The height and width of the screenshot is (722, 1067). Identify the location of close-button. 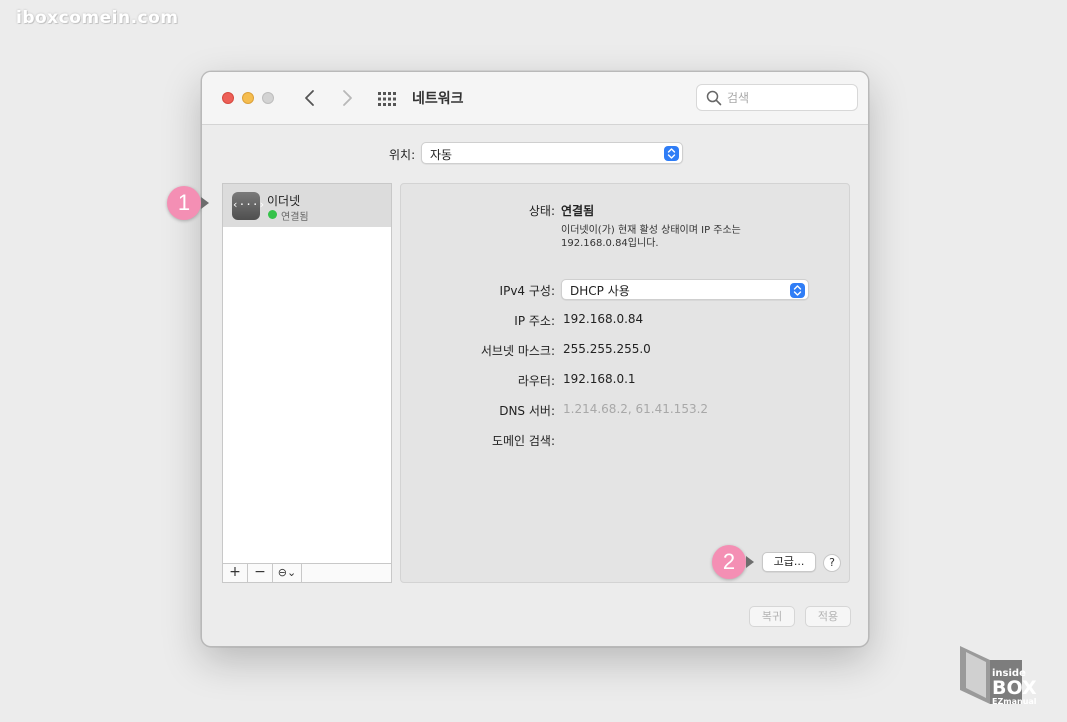
(228, 98).